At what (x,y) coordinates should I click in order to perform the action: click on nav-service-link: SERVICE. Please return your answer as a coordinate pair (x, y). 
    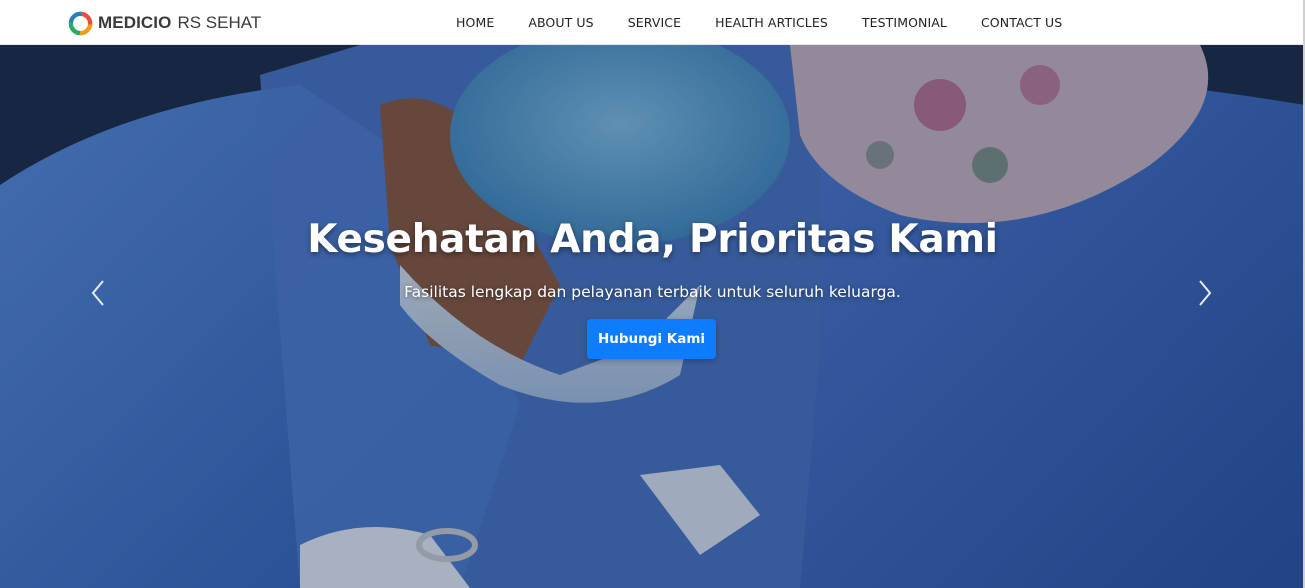
    Looking at the image, I should click on (654, 22).